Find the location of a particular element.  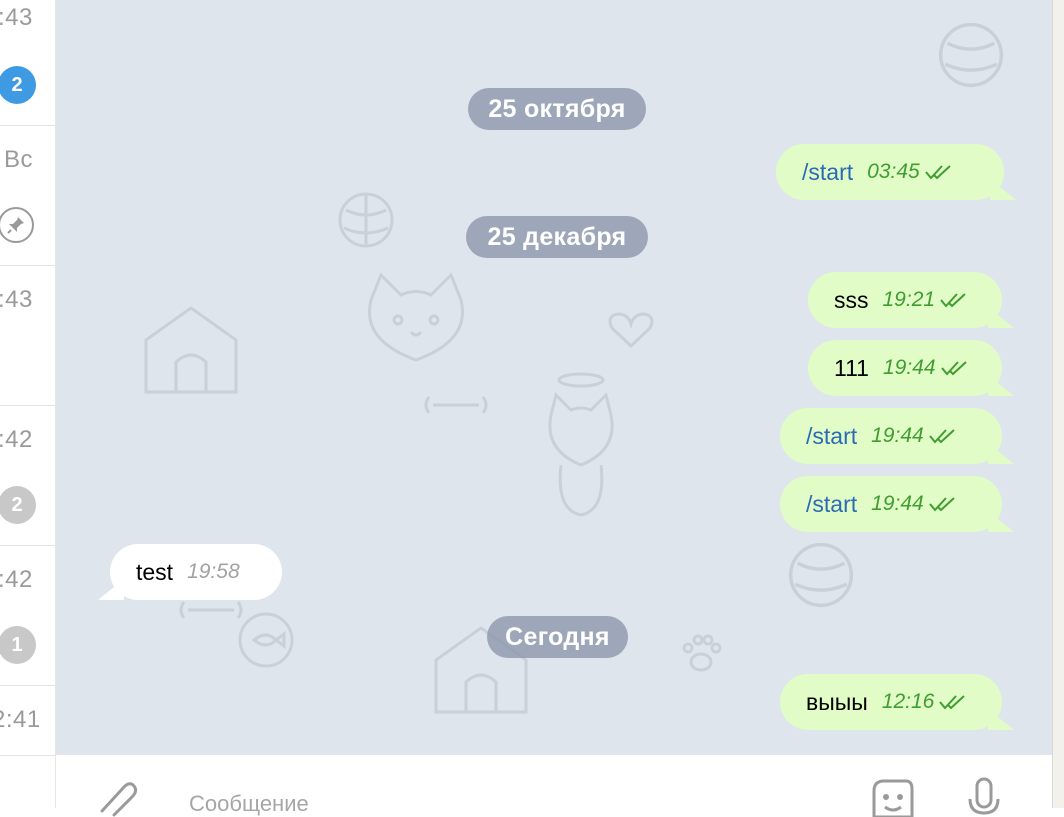

microphone-icon is located at coordinates (984, 797).